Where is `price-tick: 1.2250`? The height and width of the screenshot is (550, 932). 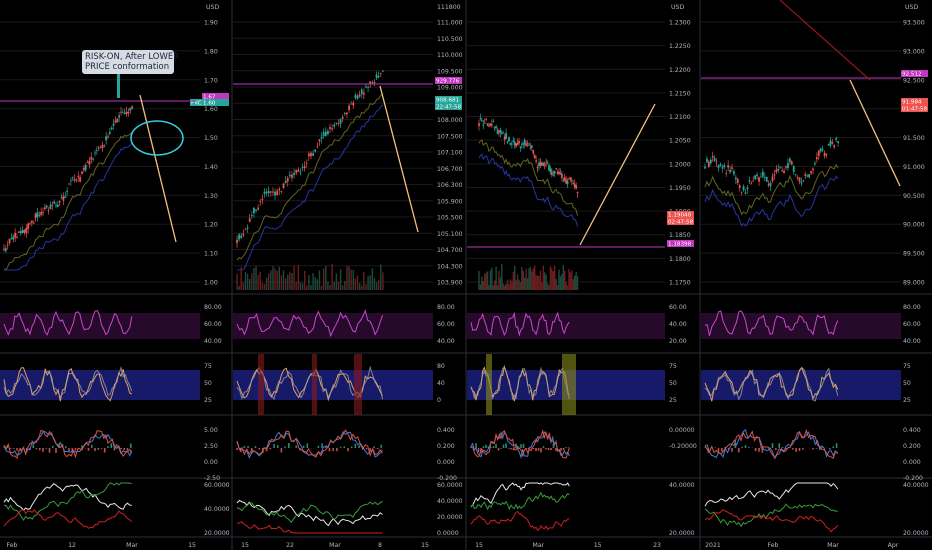
price-tick: 1.2250 is located at coordinates (680, 46).